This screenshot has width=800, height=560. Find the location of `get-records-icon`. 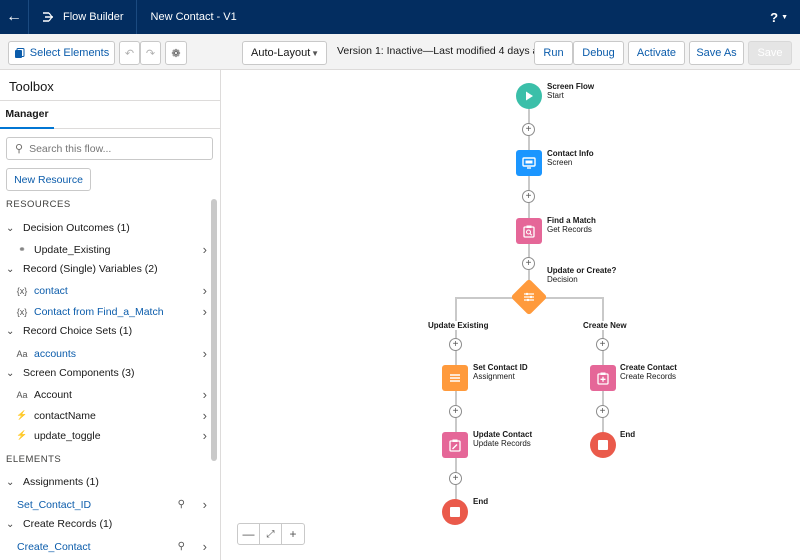

get-records-icon is located at coordinates (529, 231).